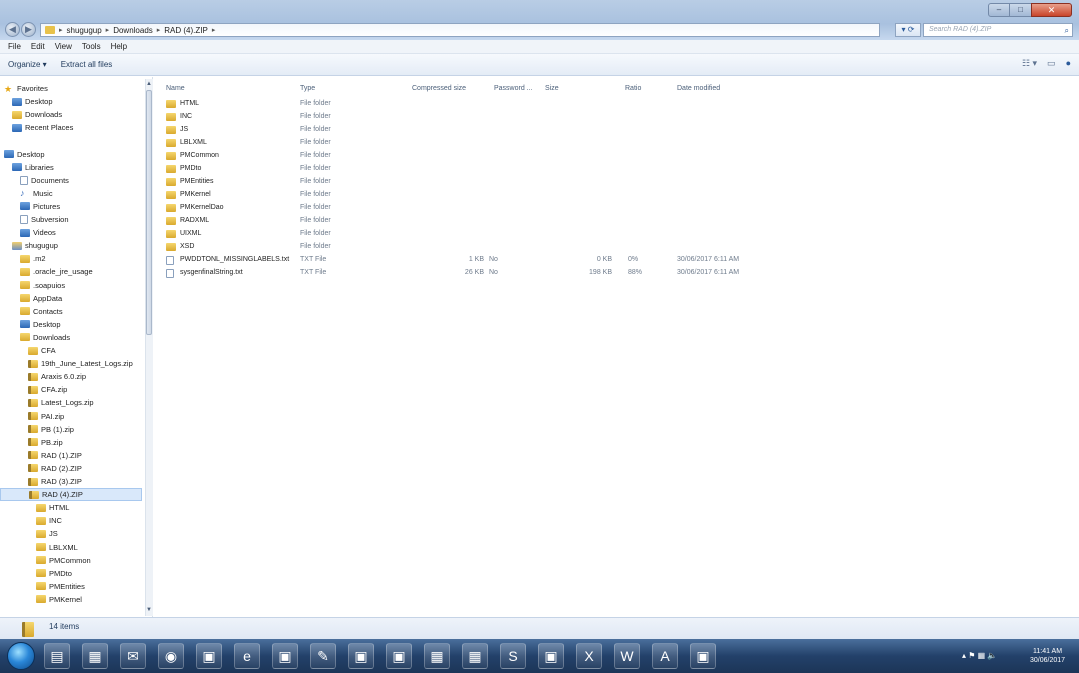  What do you see at coordinates (31, 520) in the screenshot?
I see `nav-item: INC` at bounding box center [31, 520].